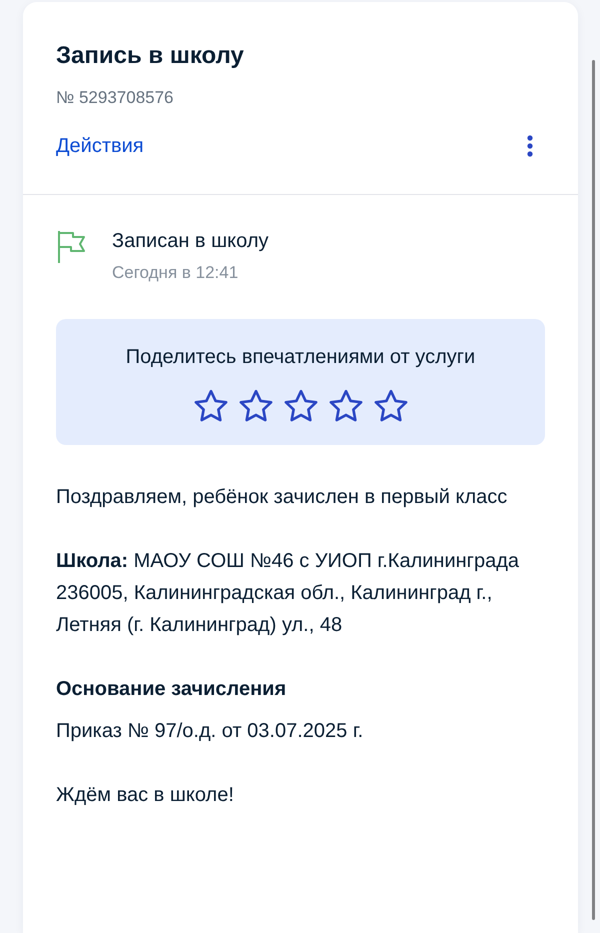 The height and width of the screenshot is (933, 600). I want to click on request-number: № 5293708576, so click(115, 98).